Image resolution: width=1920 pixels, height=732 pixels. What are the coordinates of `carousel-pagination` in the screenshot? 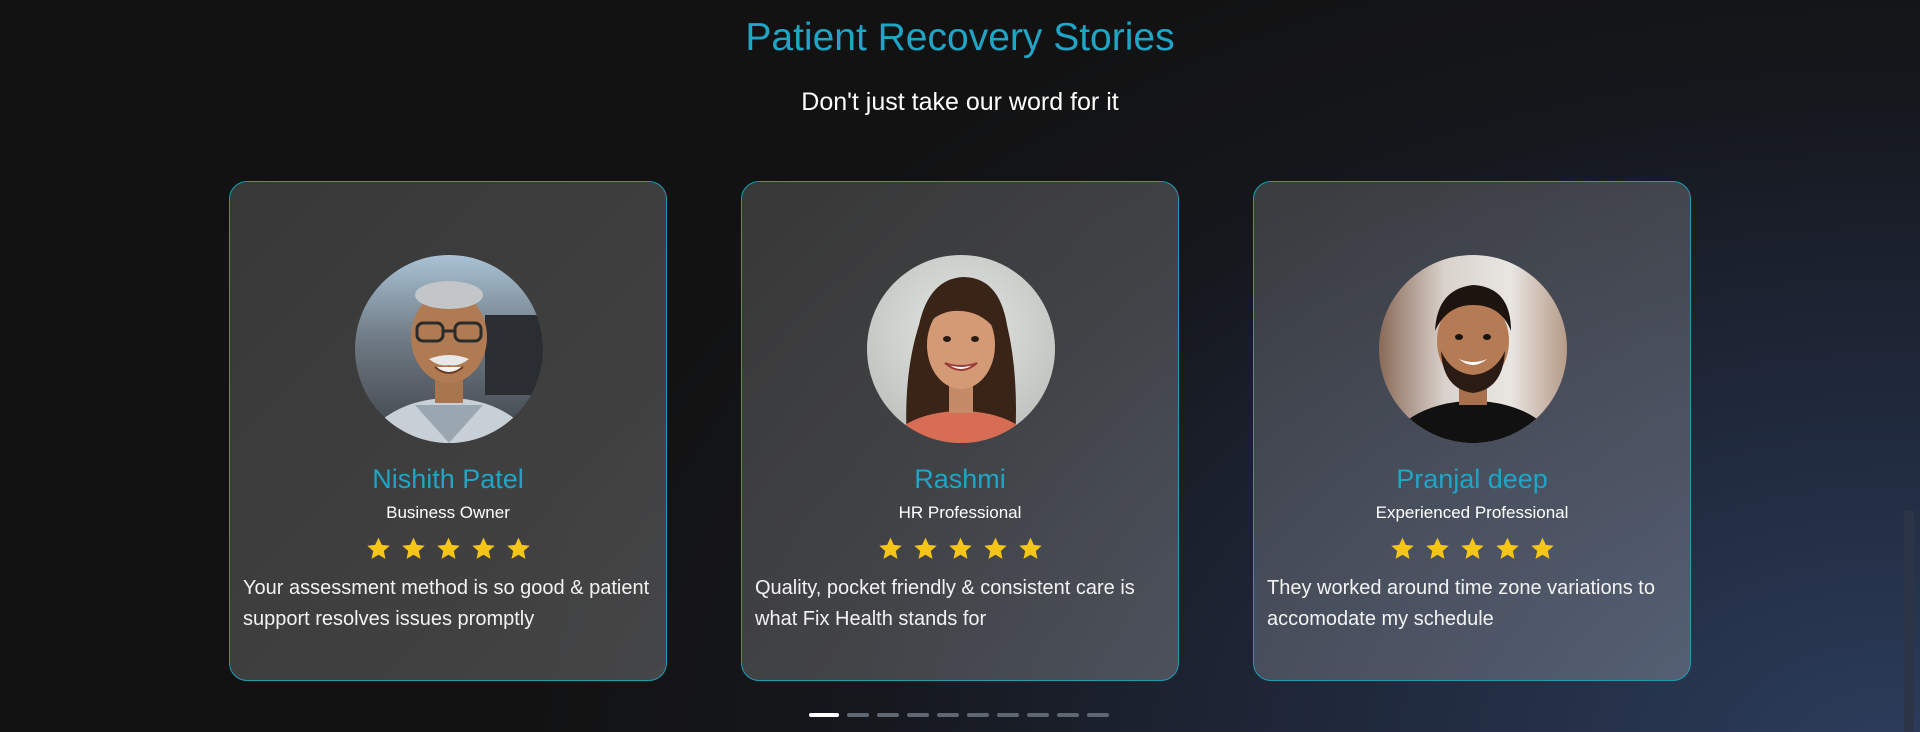 It's located at (959, 715).